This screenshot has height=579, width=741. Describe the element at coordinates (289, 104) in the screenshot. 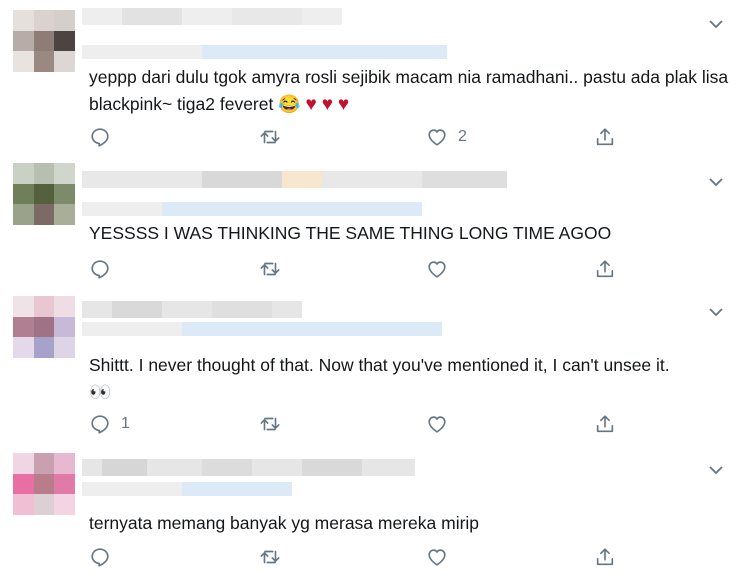

I see `tears-of-joy-emoji: 😂` at that location.